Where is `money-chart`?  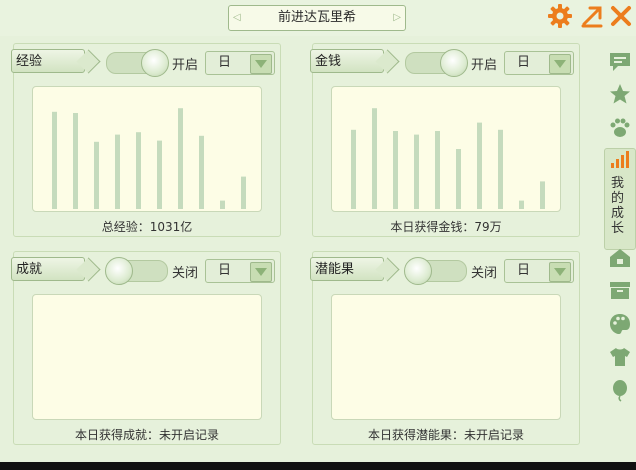
money-chart is located at coordinates (446, 149).